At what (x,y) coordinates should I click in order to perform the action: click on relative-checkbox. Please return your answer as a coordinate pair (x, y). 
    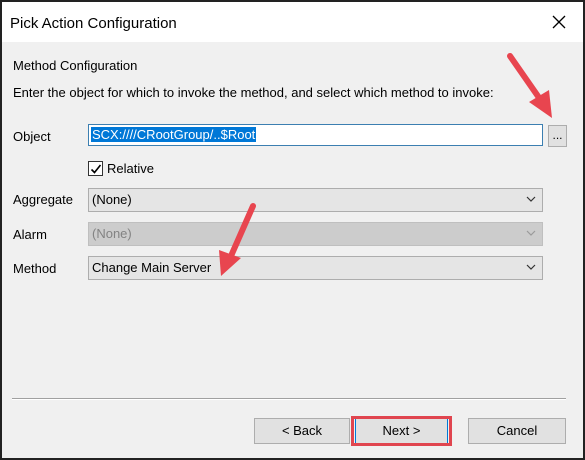
    Looking at the image, I should click on (95, 168).